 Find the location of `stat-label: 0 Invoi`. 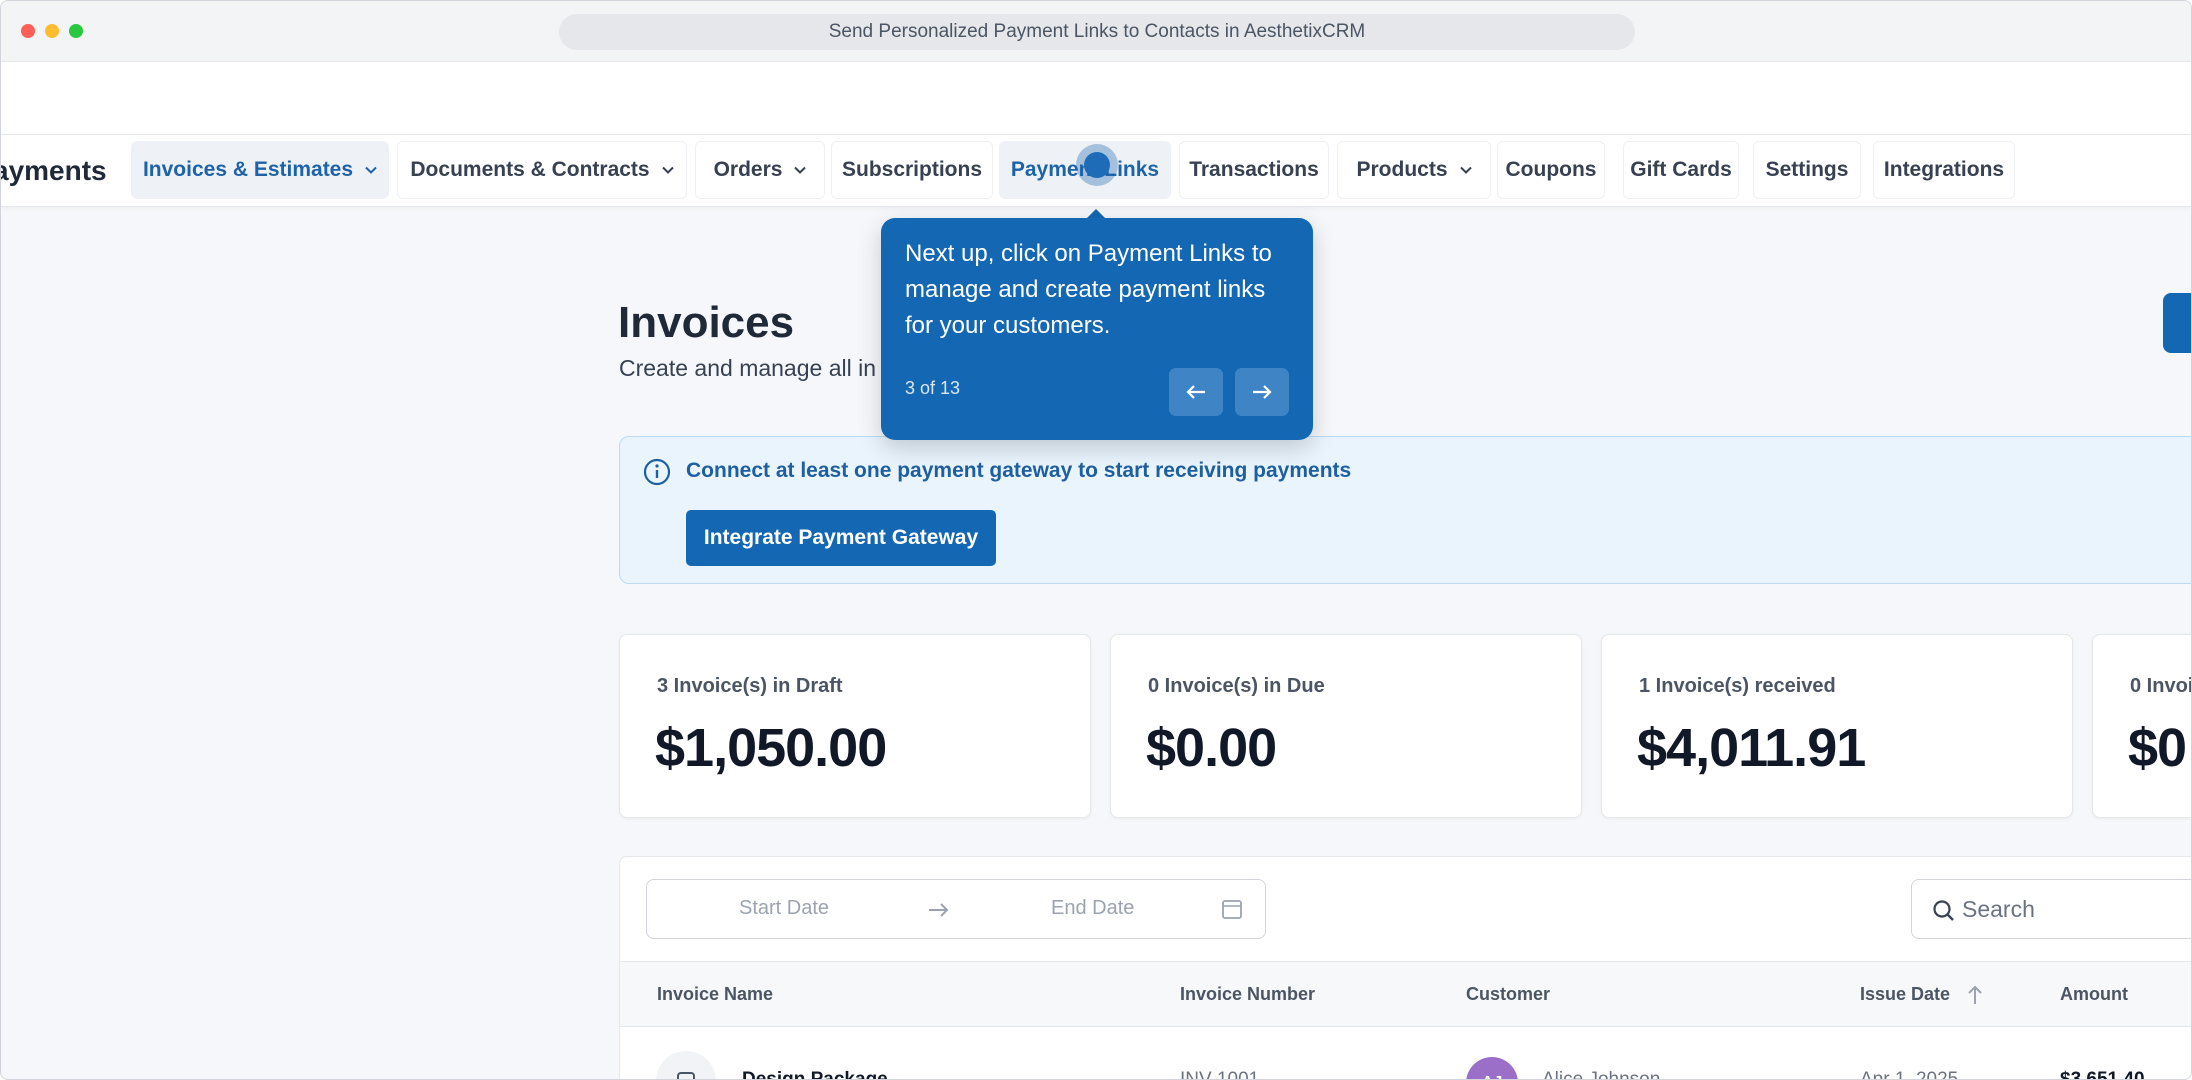

stat-label: 0 Invoi is located at coordinates (2161, 686).